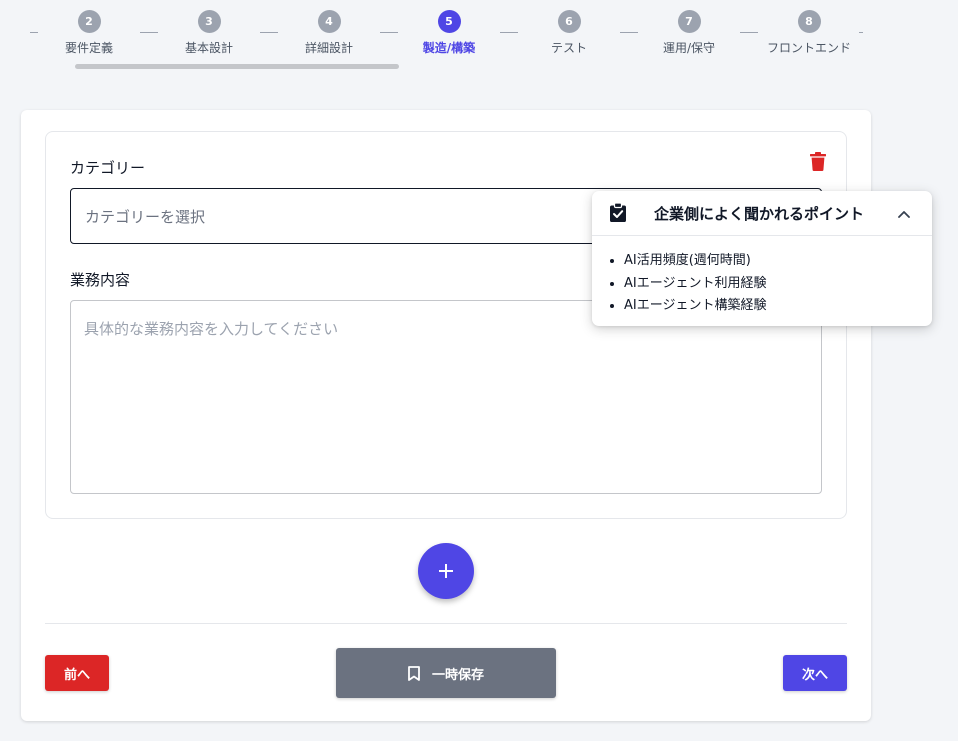 This screenshot has height=741, width=958. I want to click on category-select-placeholder: カテゴリーを選択, so click(145, 216).